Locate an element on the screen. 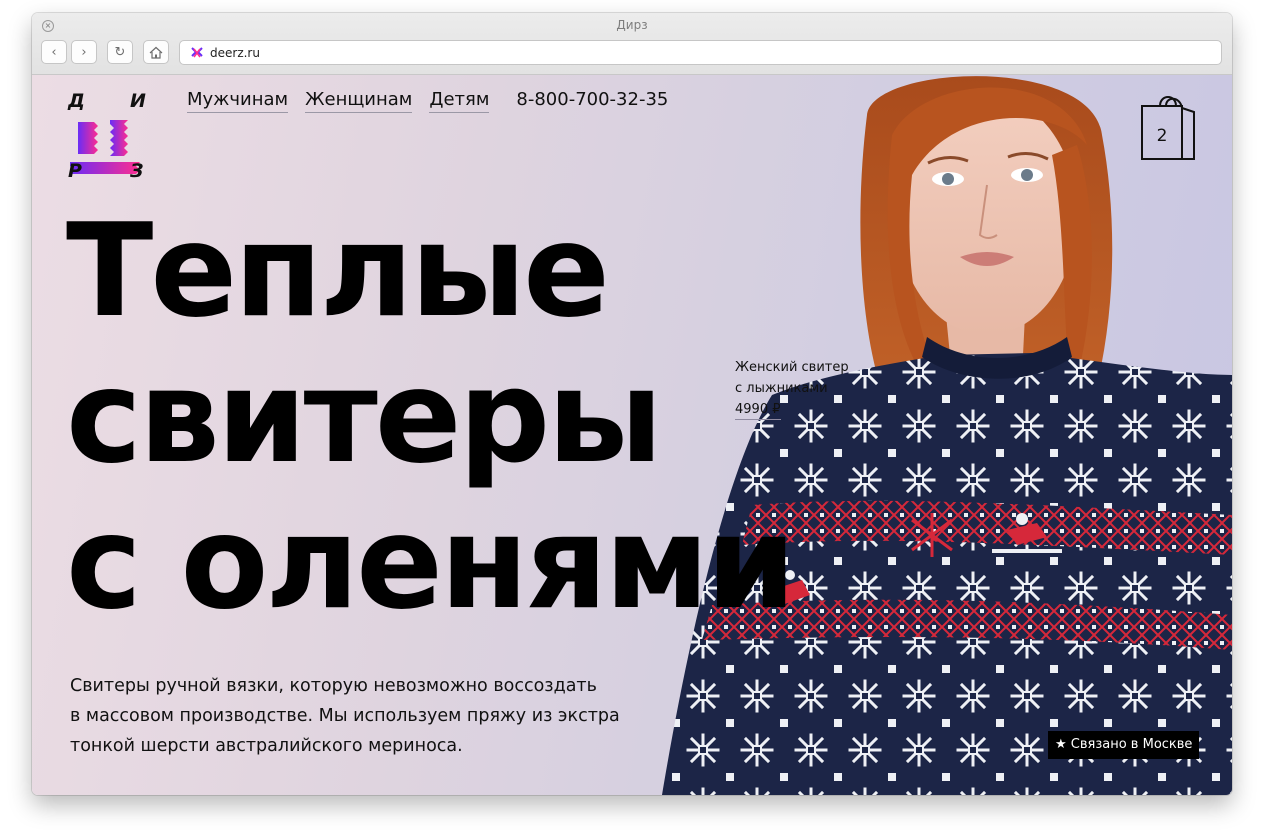 This screenshot has width=1264, height=833. forward-button: › is located at coordinates (84, 52).